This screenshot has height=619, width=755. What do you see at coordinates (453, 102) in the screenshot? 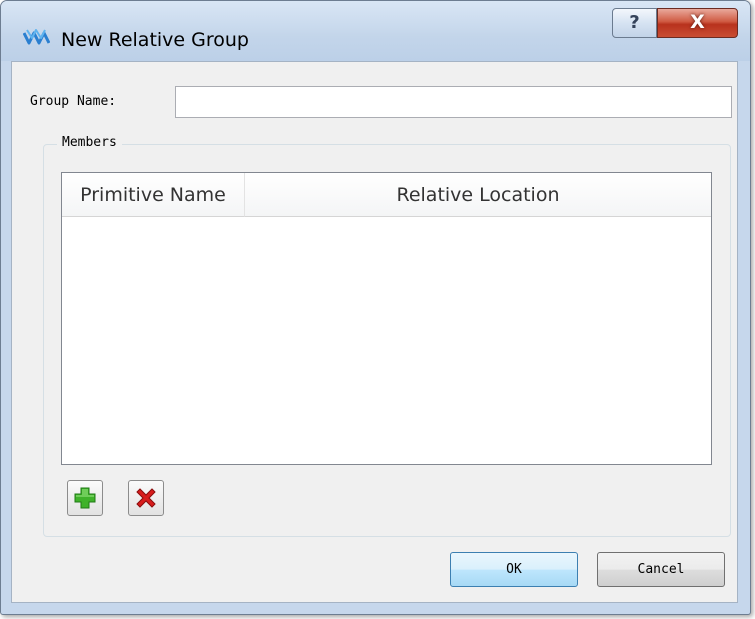
I see `group-name-input` at bounding box center [453, 102].